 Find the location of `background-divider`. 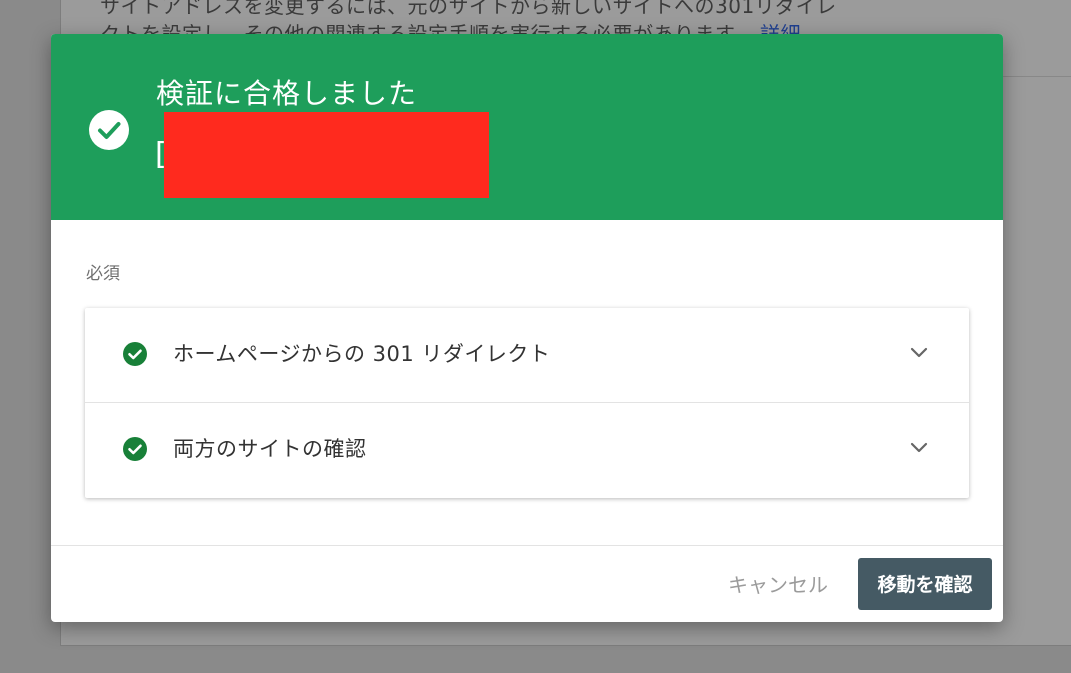

background-divider is located at coordinates (1037, 76).